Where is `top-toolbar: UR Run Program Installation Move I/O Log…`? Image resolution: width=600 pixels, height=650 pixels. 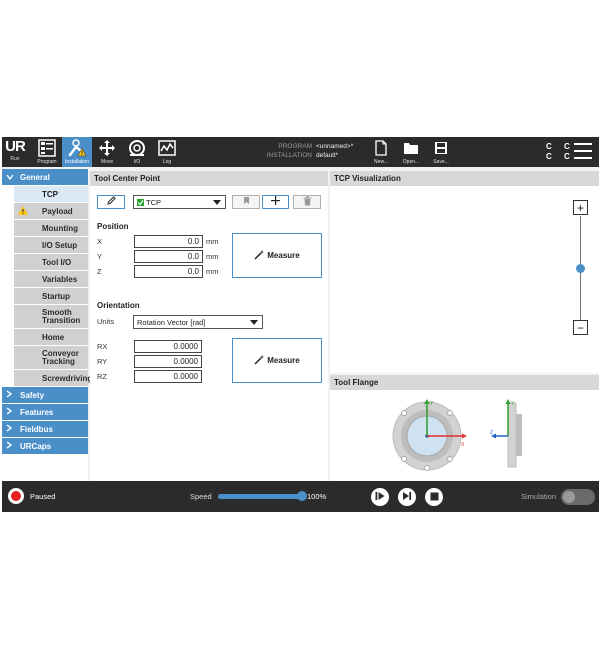 top-toolbar: UR Run Program Installation Move I/O Log… is located at coordinates (300, 152).